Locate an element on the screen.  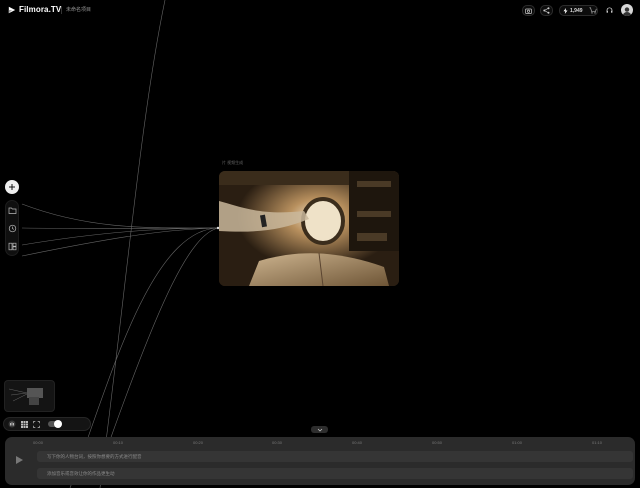
left-toolbar is located at coordinates (12, 228).